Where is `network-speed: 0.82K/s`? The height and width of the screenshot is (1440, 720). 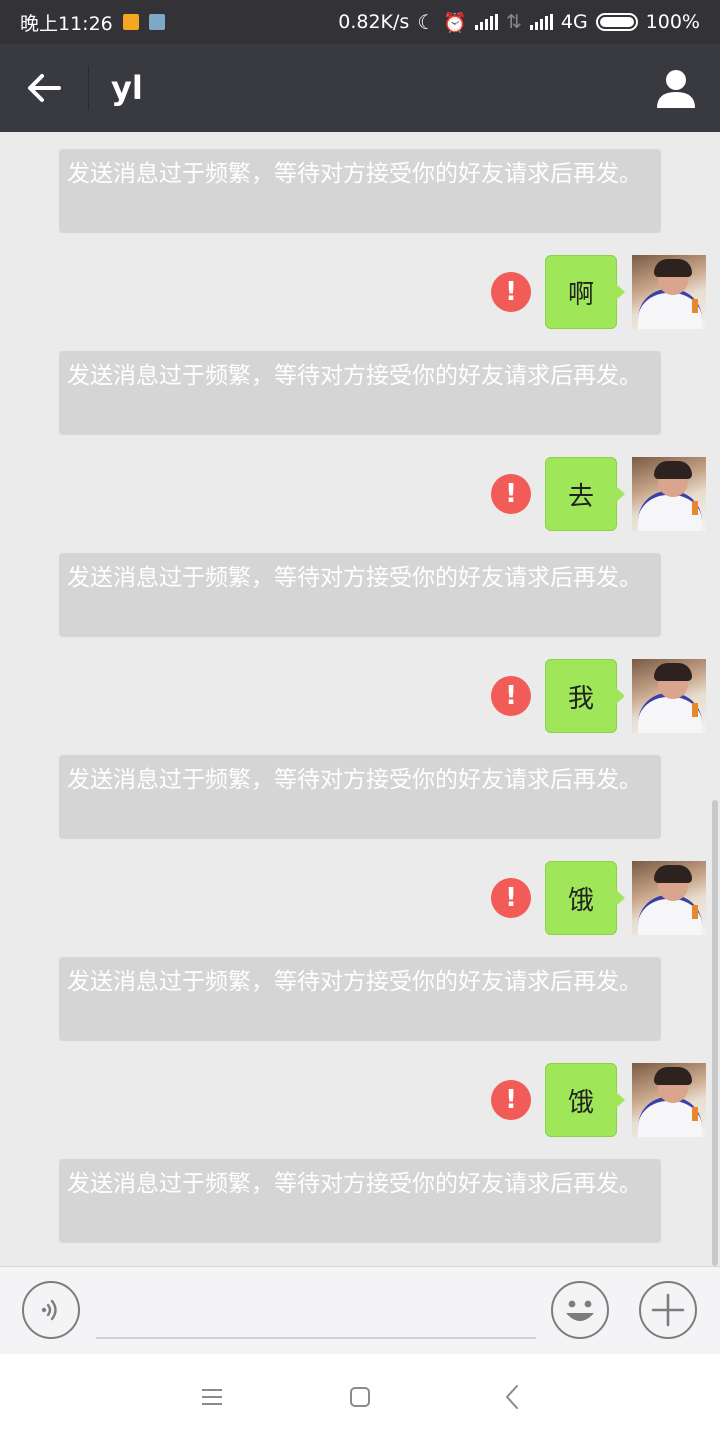
network-speed: 0.82K/s is located at coordinates (374, 22).